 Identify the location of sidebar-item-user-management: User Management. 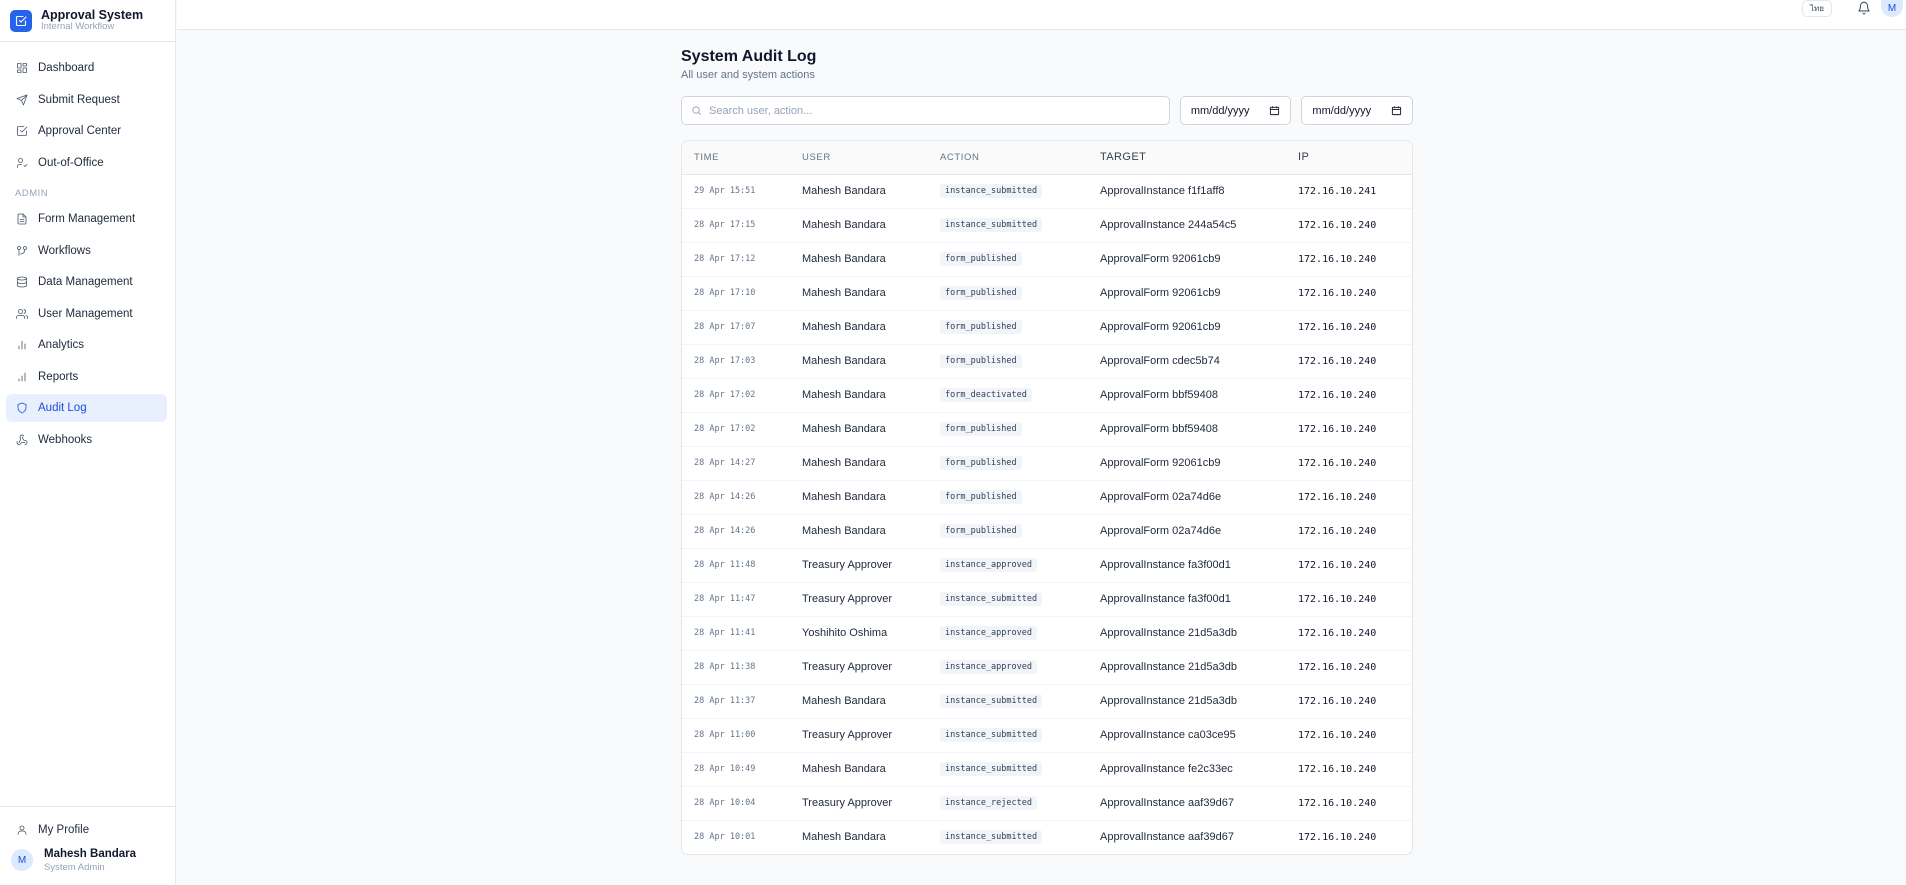
(86, 314).